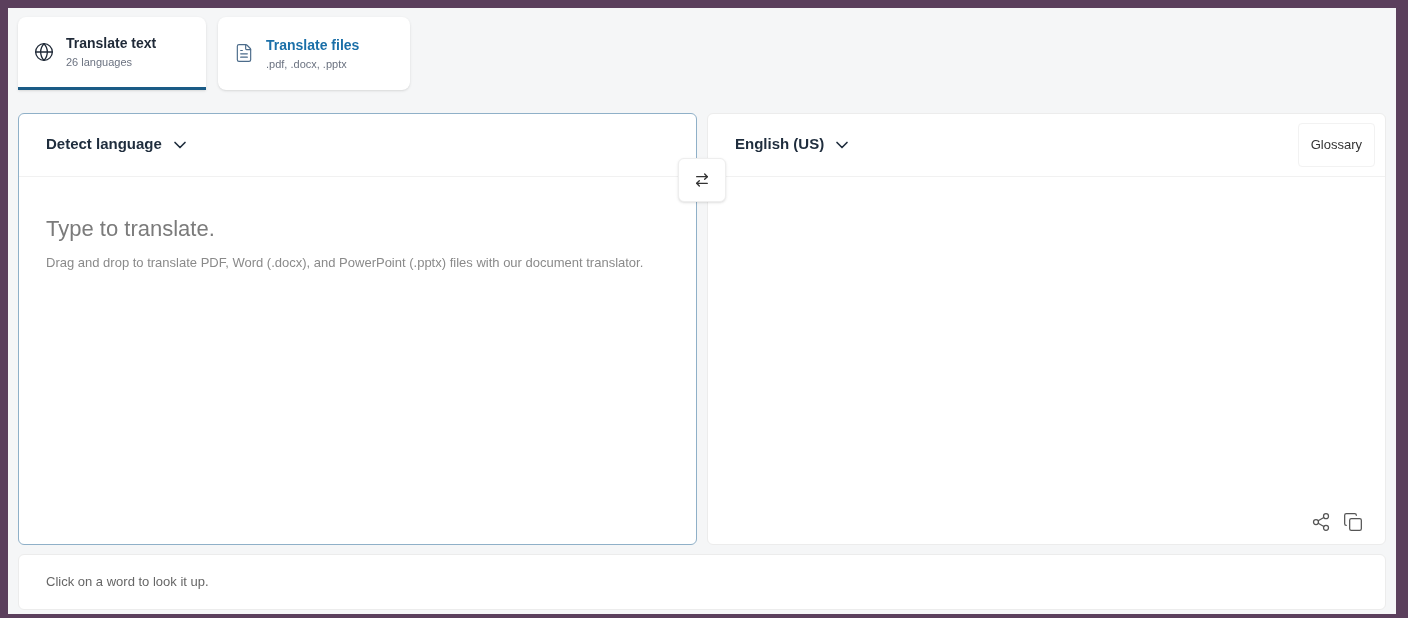  I want to click on globe-icon, so click(44, 51).